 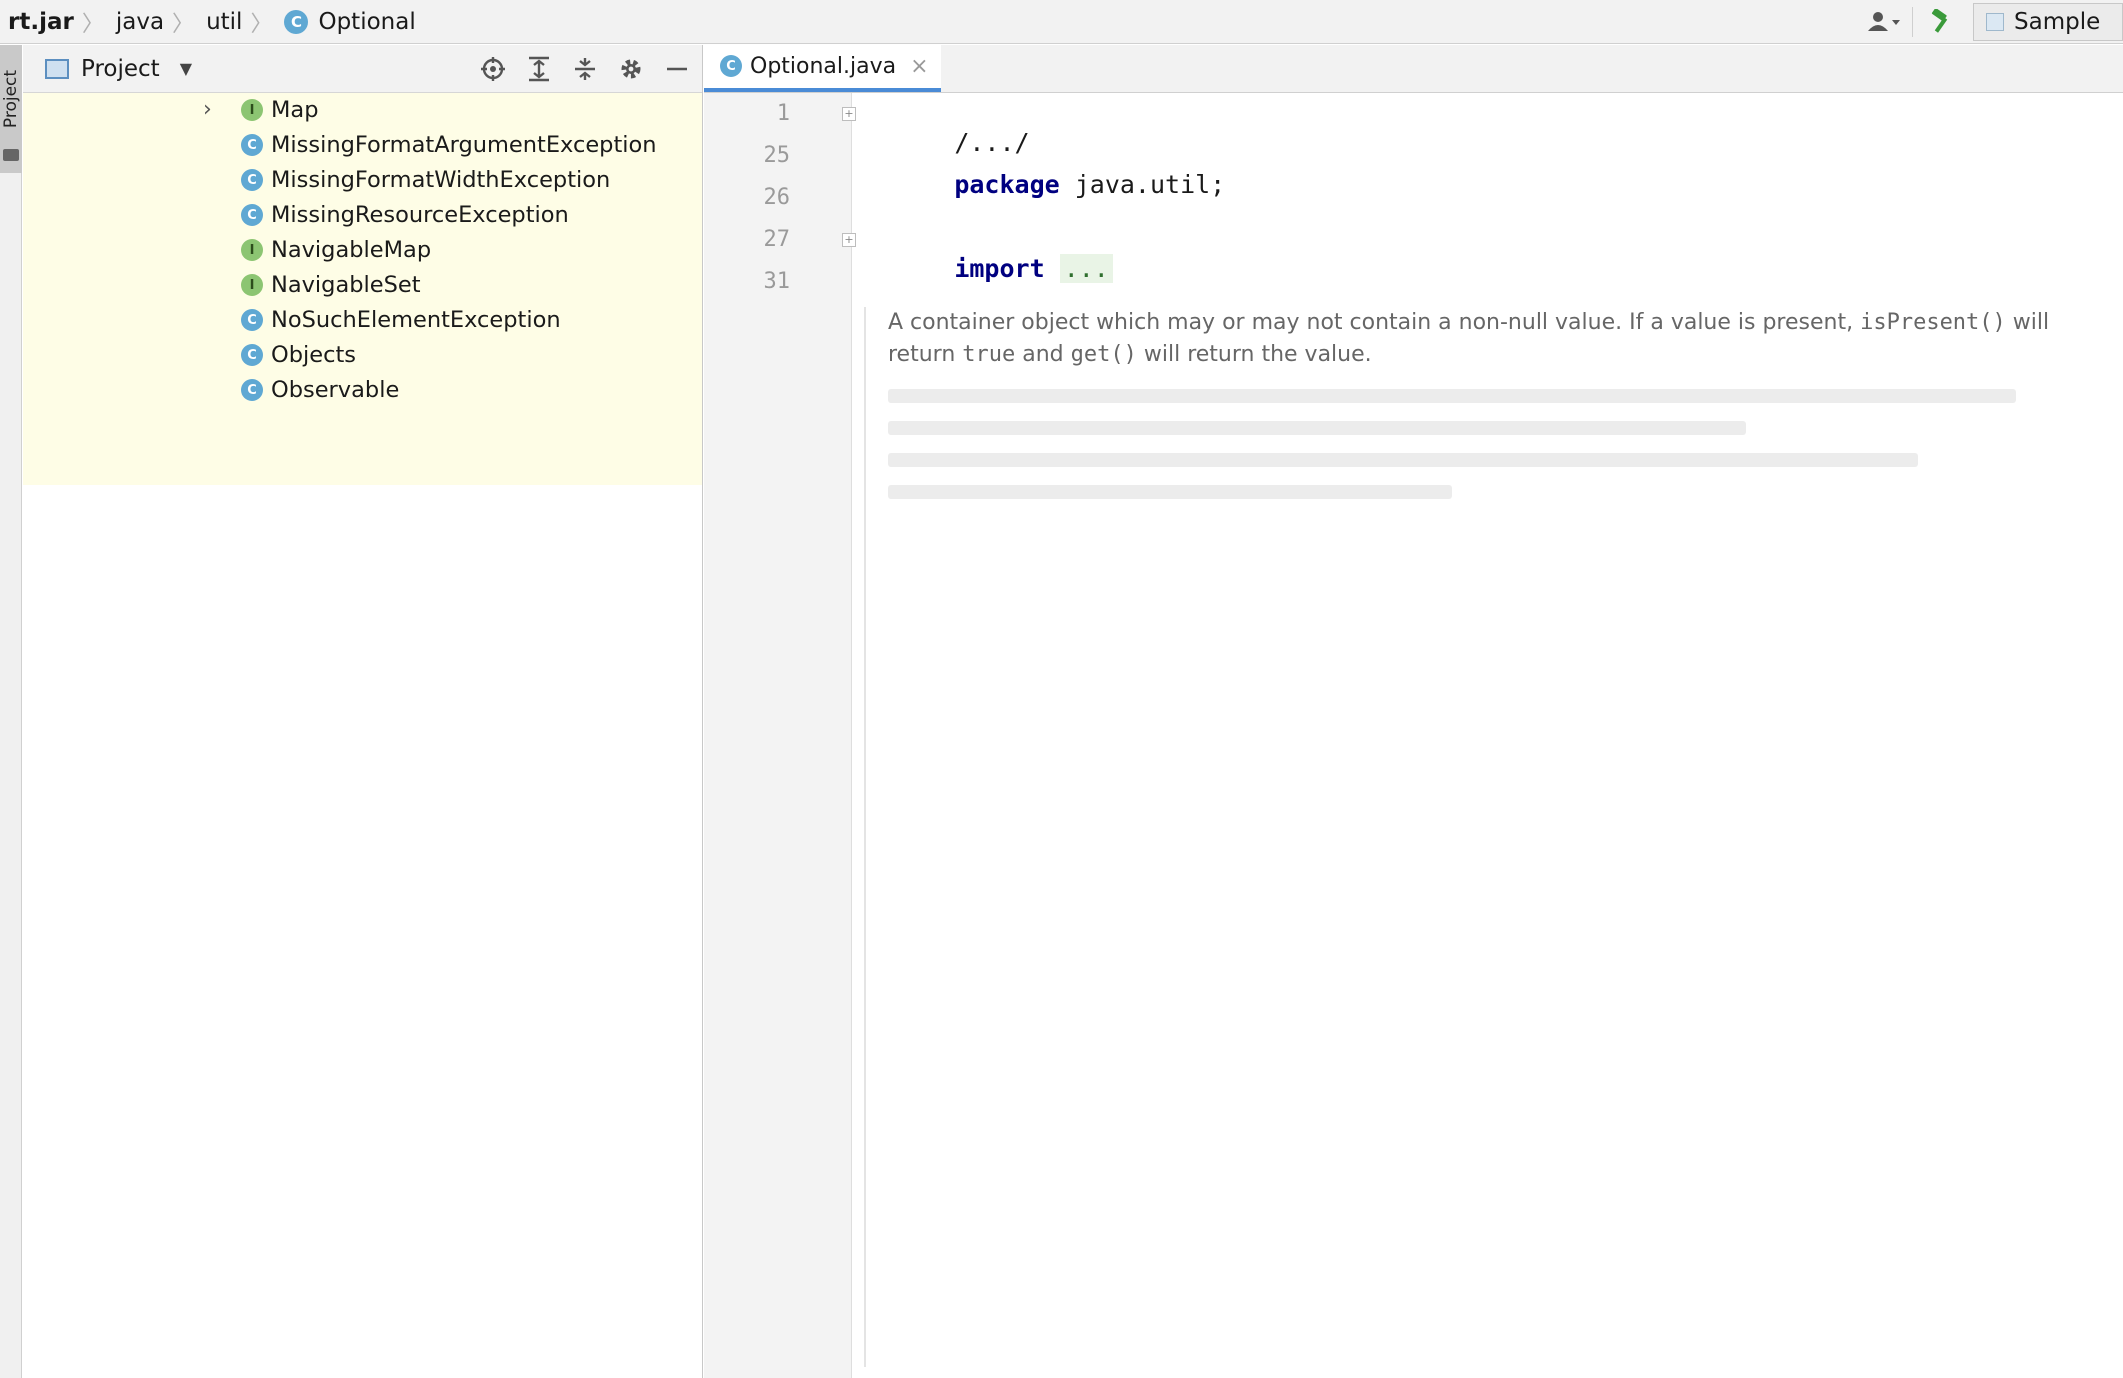 I want to click on project-panel-header: Project ▼, so click(x=362, y=69).